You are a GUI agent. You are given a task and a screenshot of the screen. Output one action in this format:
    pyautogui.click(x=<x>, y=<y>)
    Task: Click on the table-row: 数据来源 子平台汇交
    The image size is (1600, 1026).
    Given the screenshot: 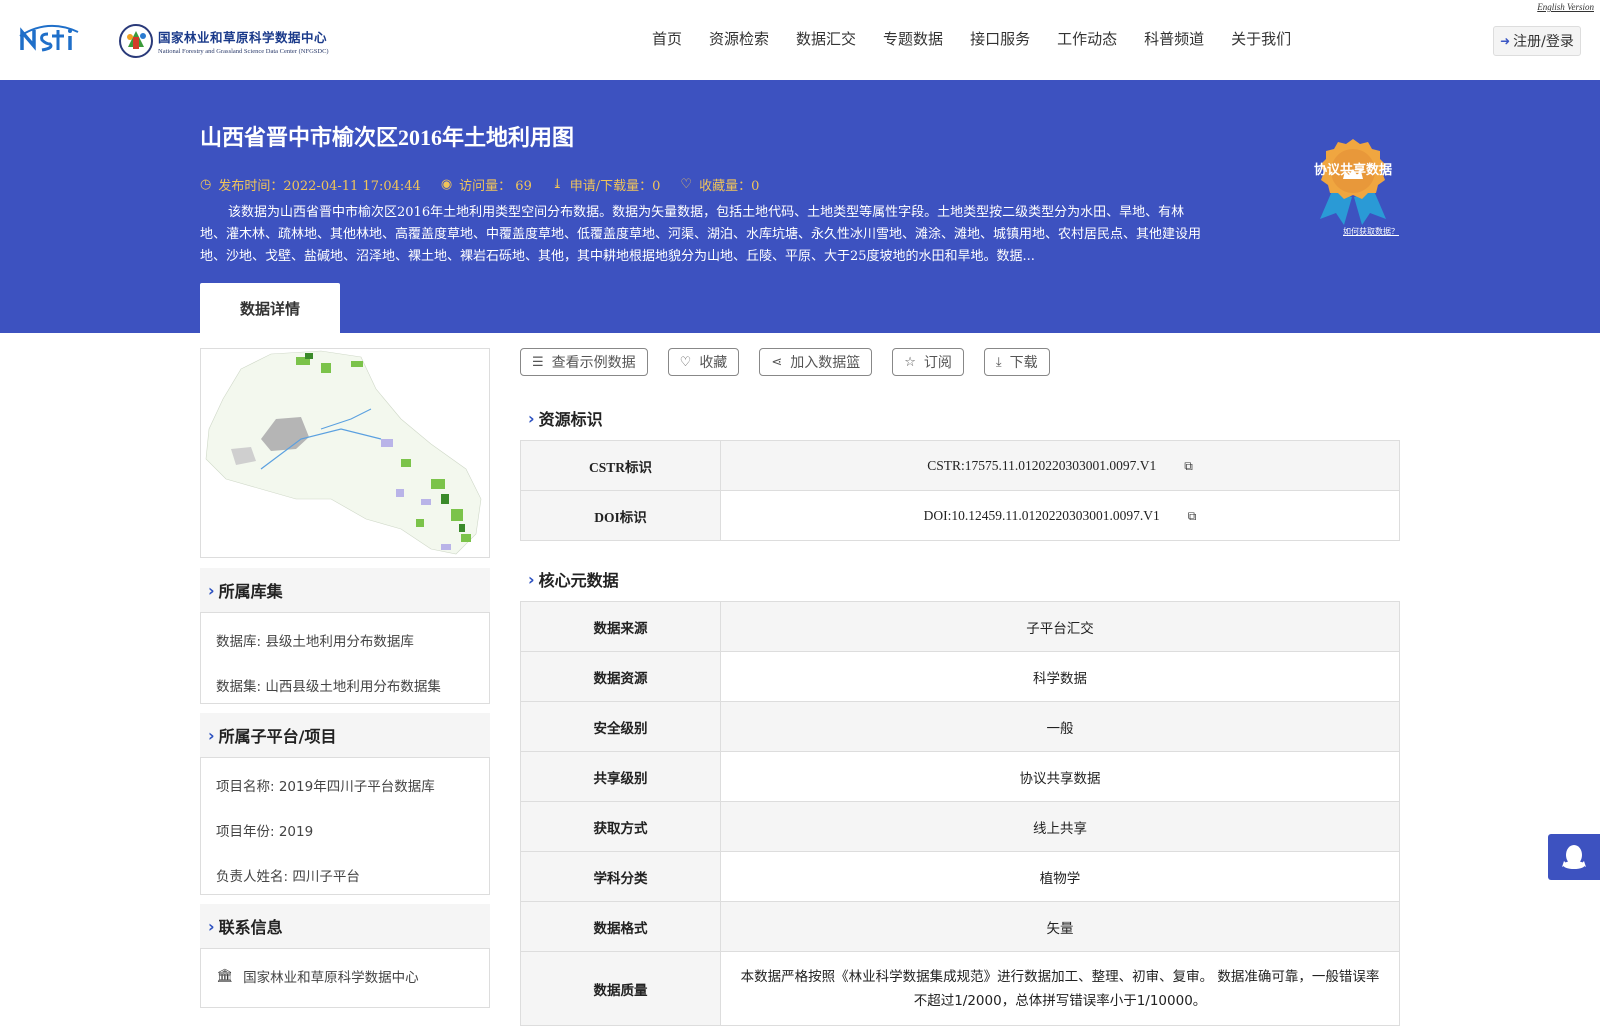 What is the action you would take?
    pyautogui.click(x=960, y=626)
    